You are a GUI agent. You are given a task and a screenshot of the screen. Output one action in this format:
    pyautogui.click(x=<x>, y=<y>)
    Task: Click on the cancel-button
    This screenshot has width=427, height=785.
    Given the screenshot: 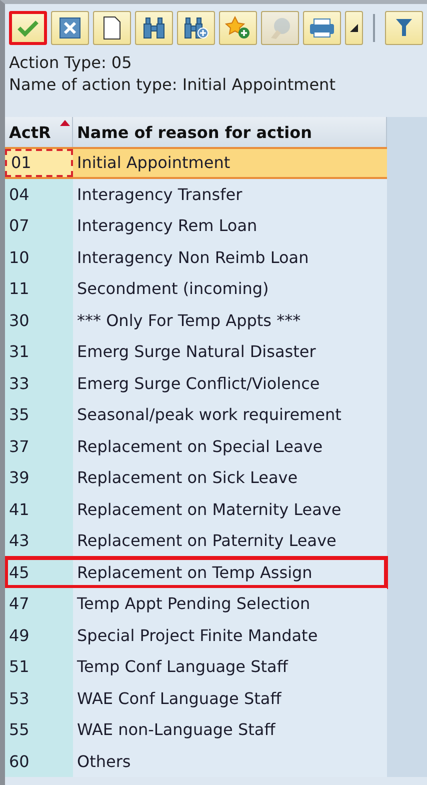 What is the action you would take?
    pyautogui.click(x=70, y=28)
    